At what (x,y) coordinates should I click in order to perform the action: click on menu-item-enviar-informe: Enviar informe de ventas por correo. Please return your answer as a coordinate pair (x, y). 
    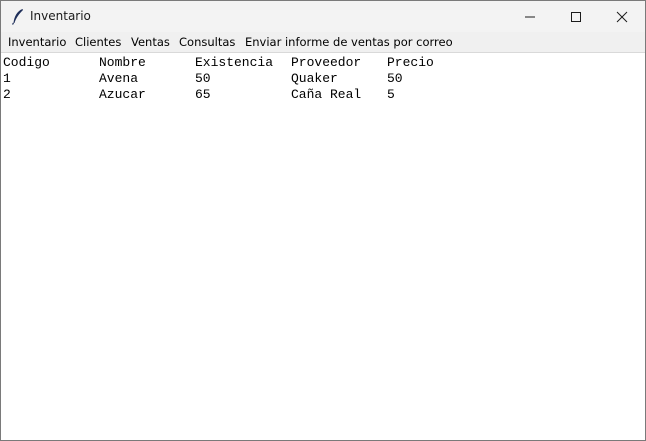
    Looking at the image, I should click on (349, 42).